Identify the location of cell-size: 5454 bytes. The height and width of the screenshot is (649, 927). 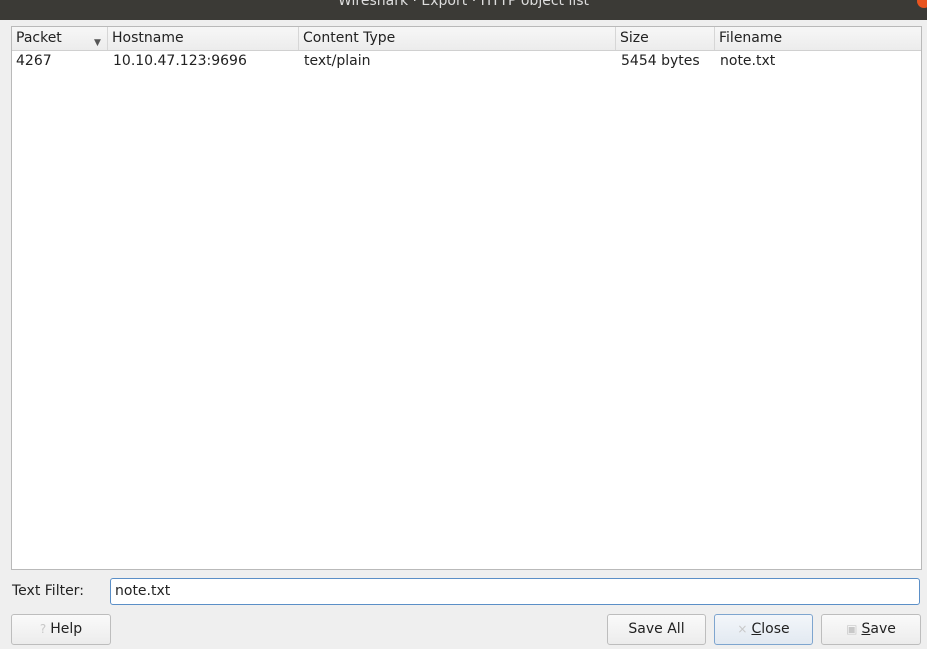
(660, 61).